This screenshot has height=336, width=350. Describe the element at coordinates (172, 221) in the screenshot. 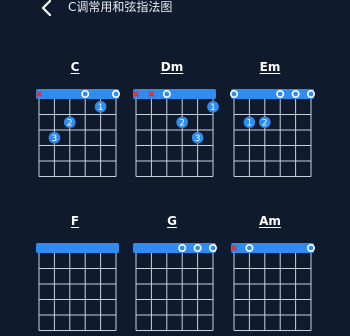

I see `chord-name: G` at that location.